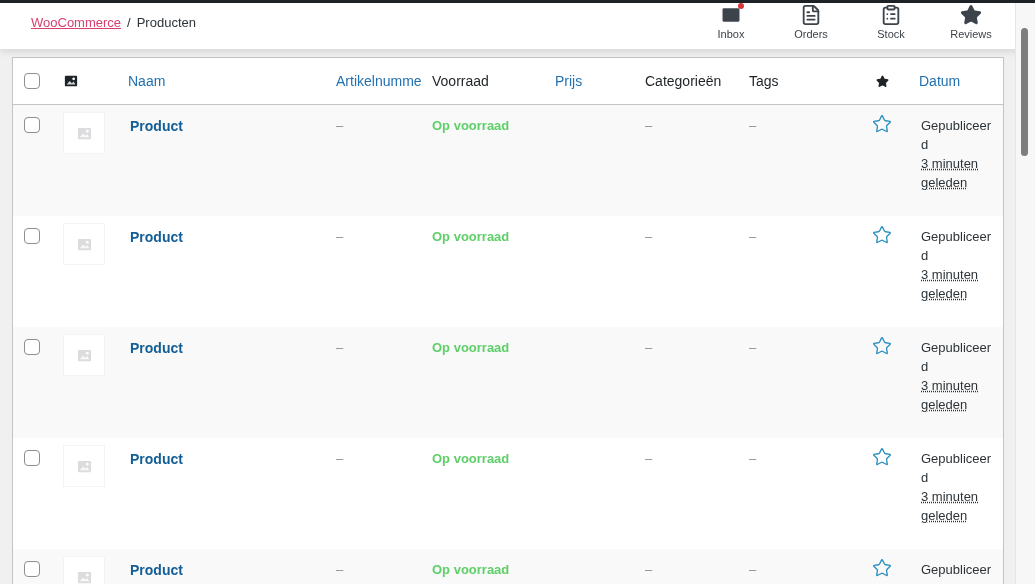 The height and width of the screenshot is (584, 1035). Describe the element at coordinates (957, 570) in the screenshot. I see `publish-status: Gepubliceer` at that location.